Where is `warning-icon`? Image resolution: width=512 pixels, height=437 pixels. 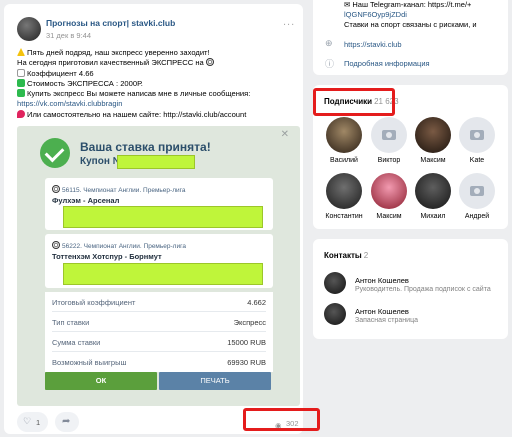
warning-icon is located at coordinates (21, 52).